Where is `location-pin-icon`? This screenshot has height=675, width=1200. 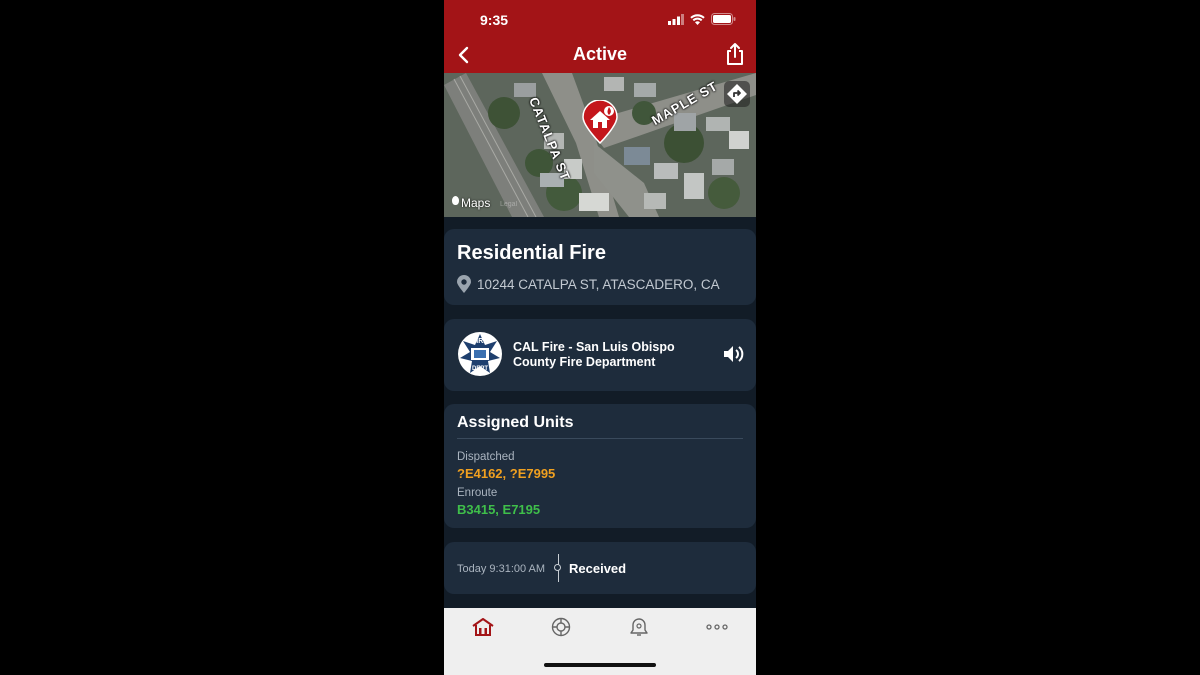
location-pin-icon is located at coordinates (464, 284).